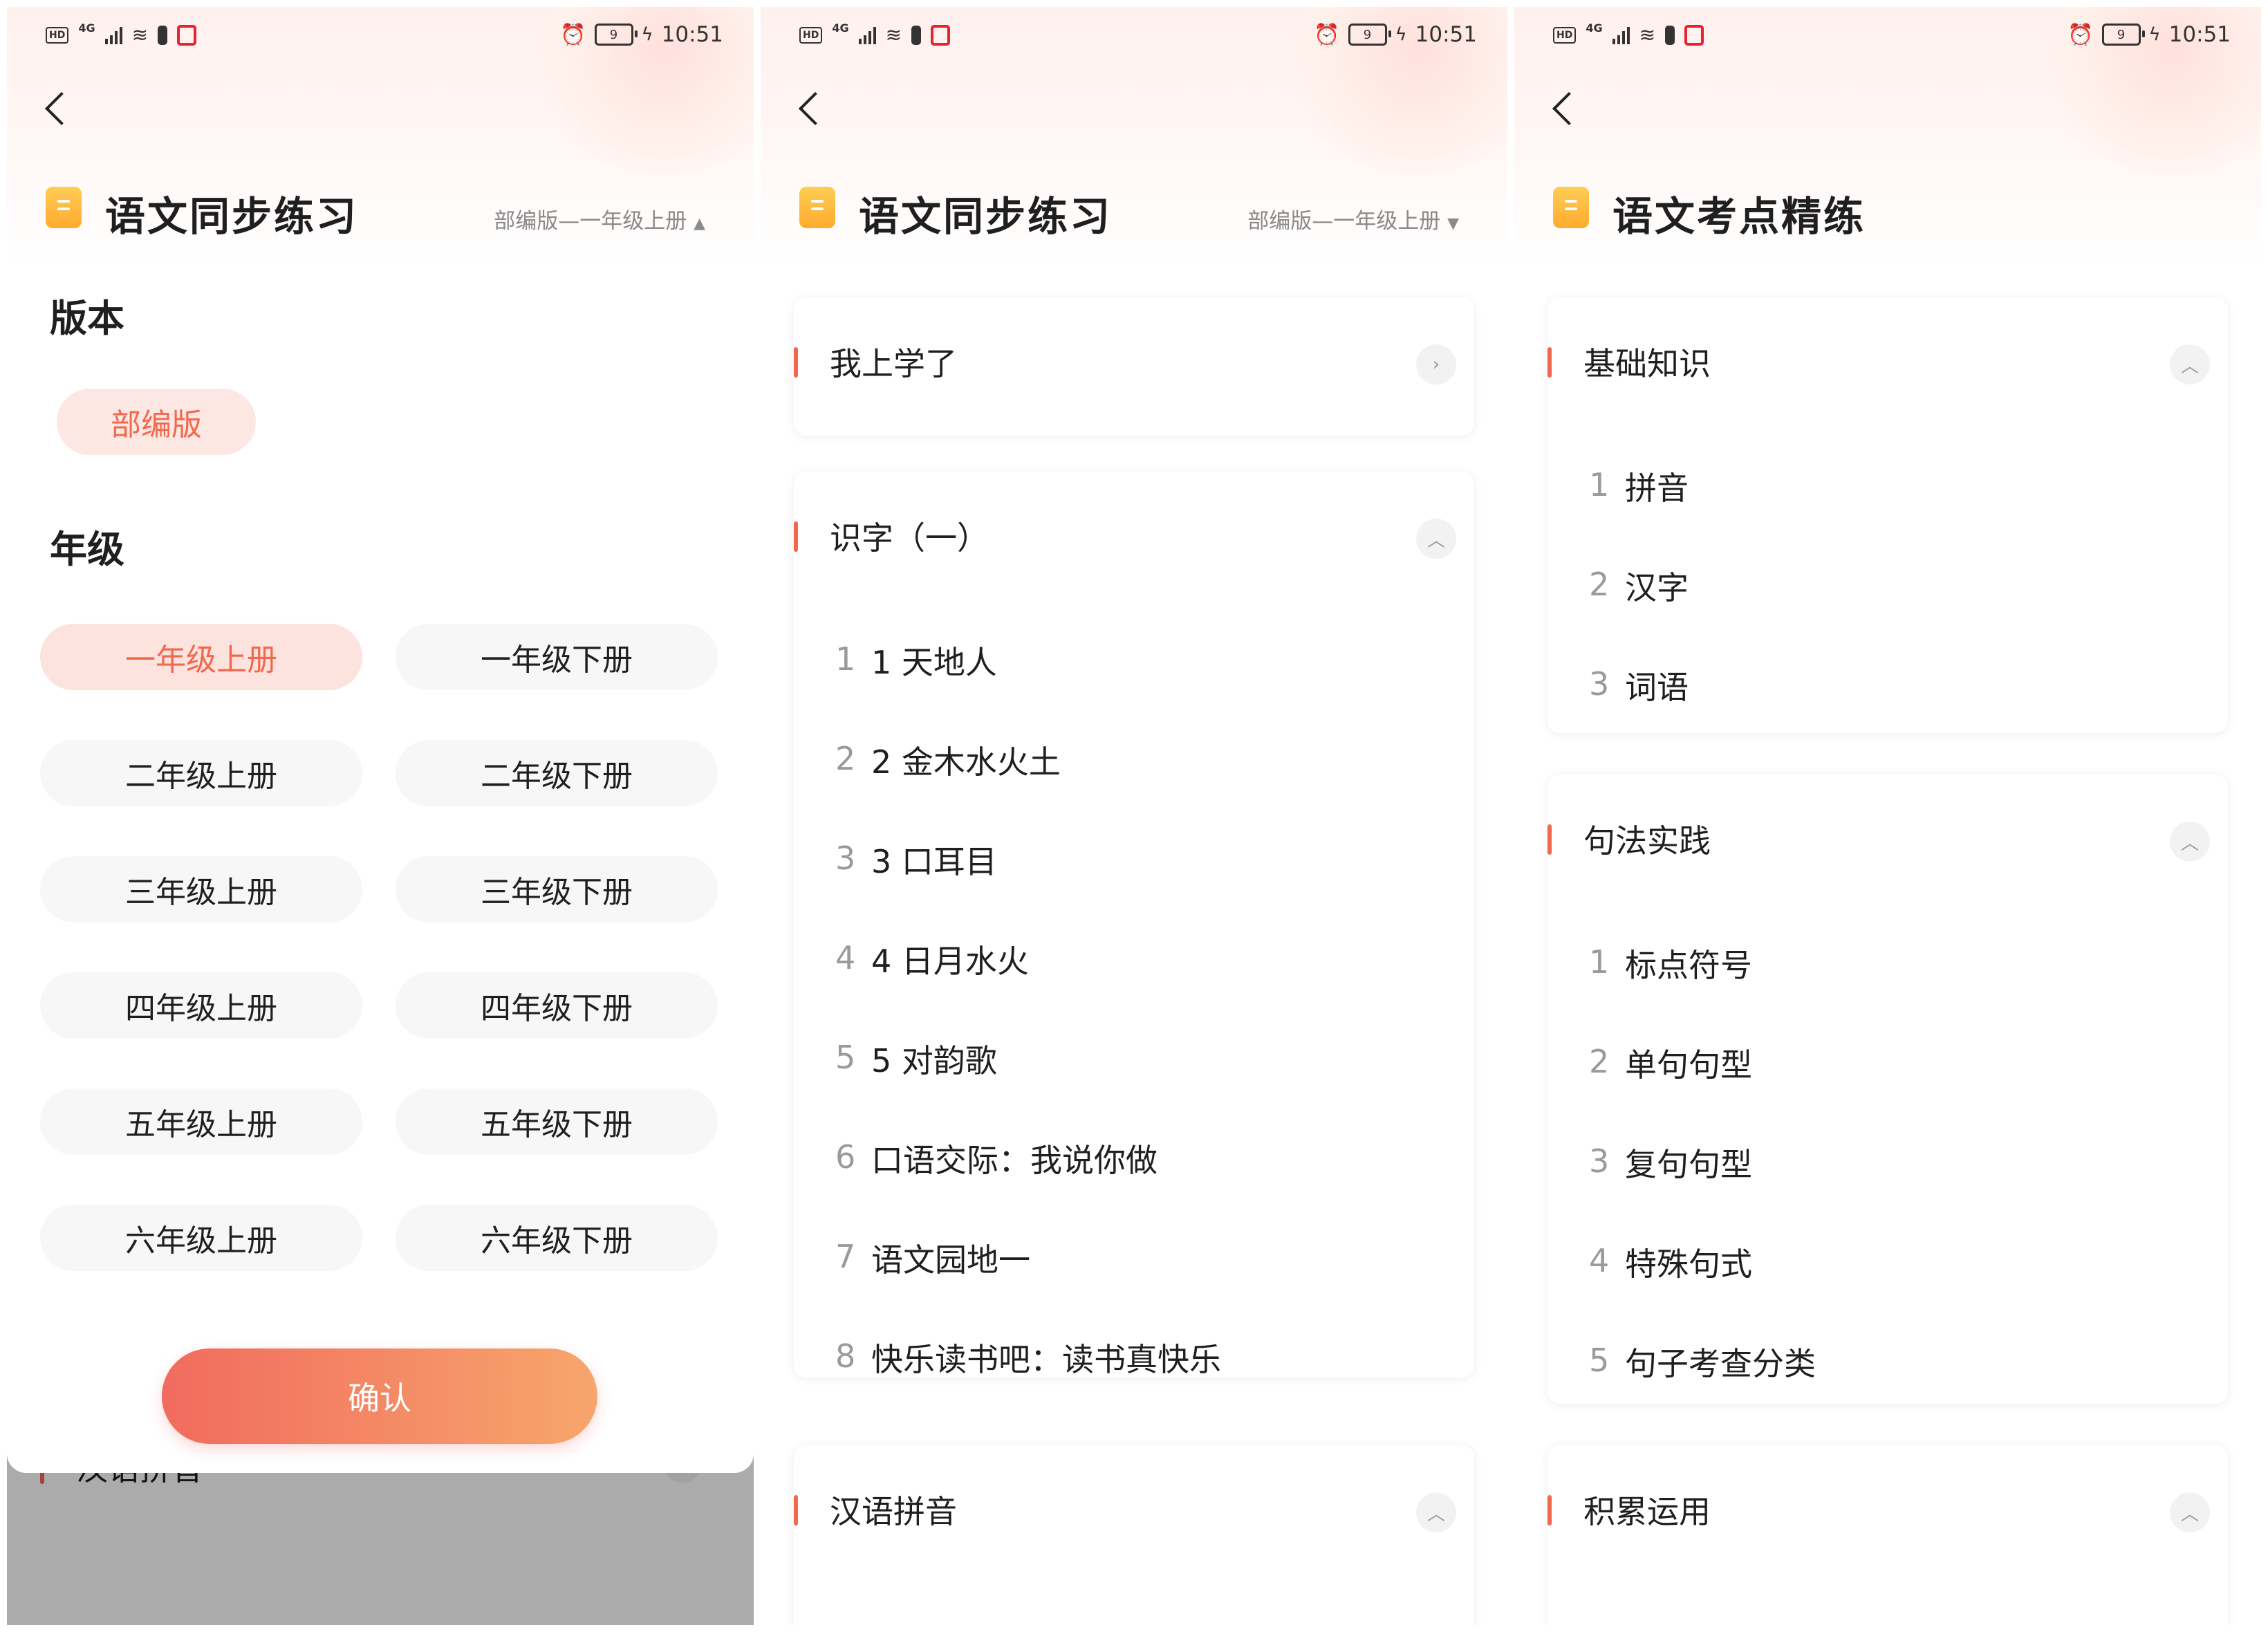 The image size is (2268, 1632). I want to click on unit-card-header: 识字（一） ︿, so click(1134, 541).